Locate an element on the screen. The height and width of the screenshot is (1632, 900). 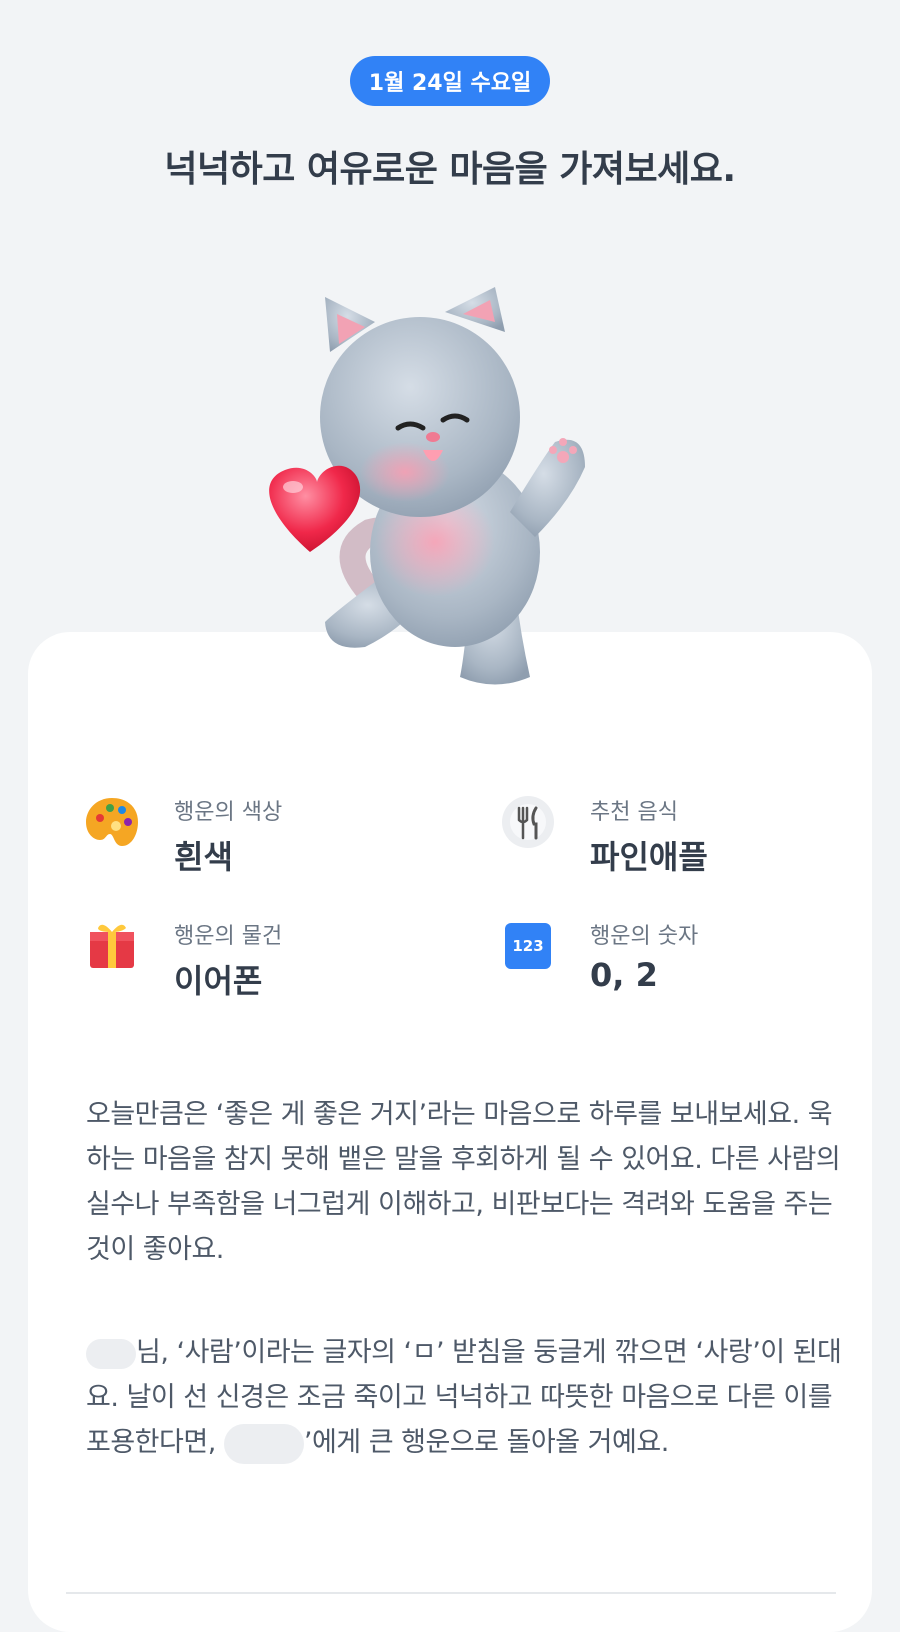
page-title: 넉넉하고 여유로운 마음을 가져보세요. is located at coordinates (450, 169).